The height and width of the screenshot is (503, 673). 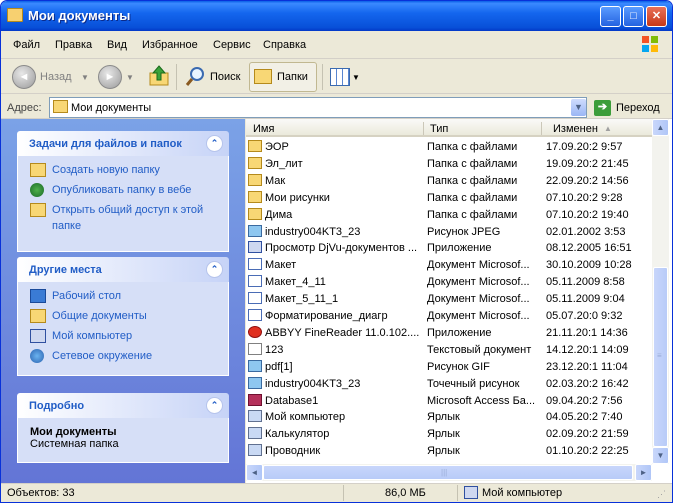 What do you see at coordinates (130, 77) in the screenshot?
I see `forward-dropdown-icon: ▼` at bounding box center [130, 77].